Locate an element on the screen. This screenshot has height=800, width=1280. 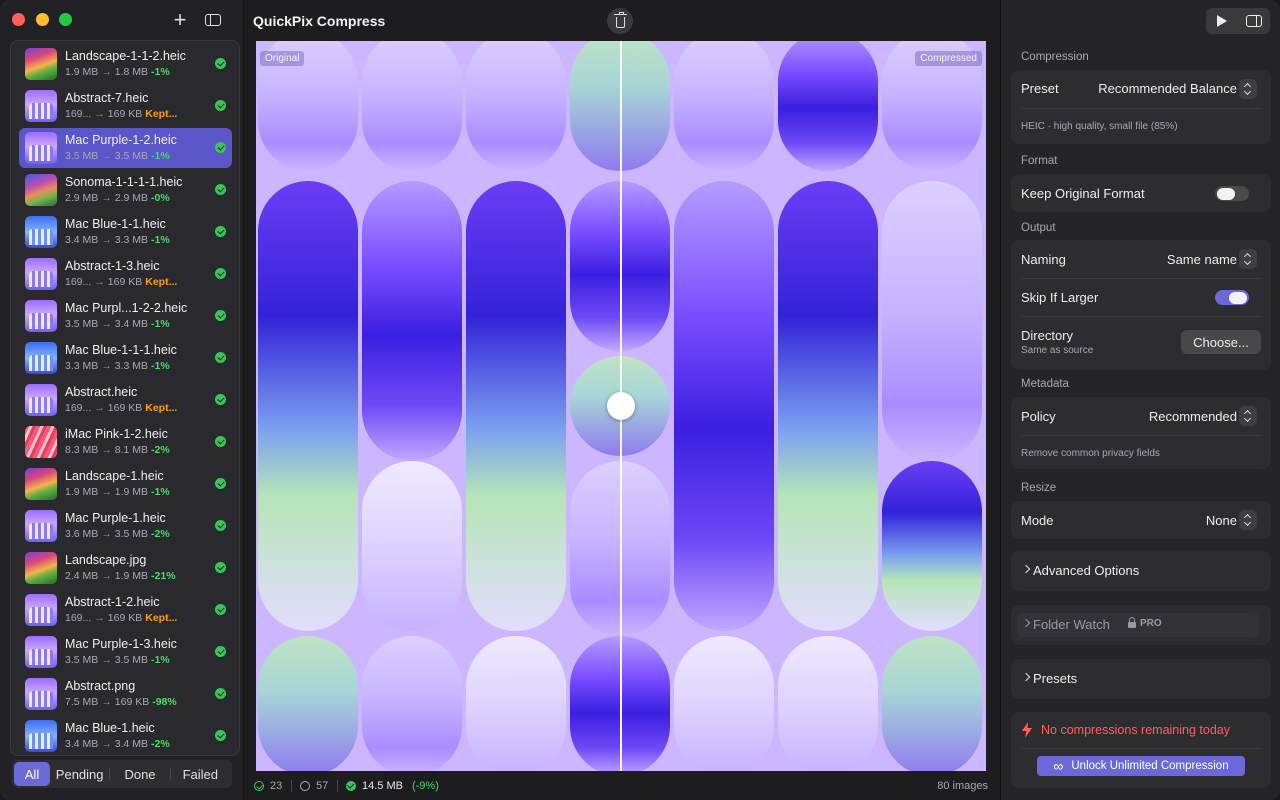
resize-mode-value: None is located at coordinates (1221, 520).